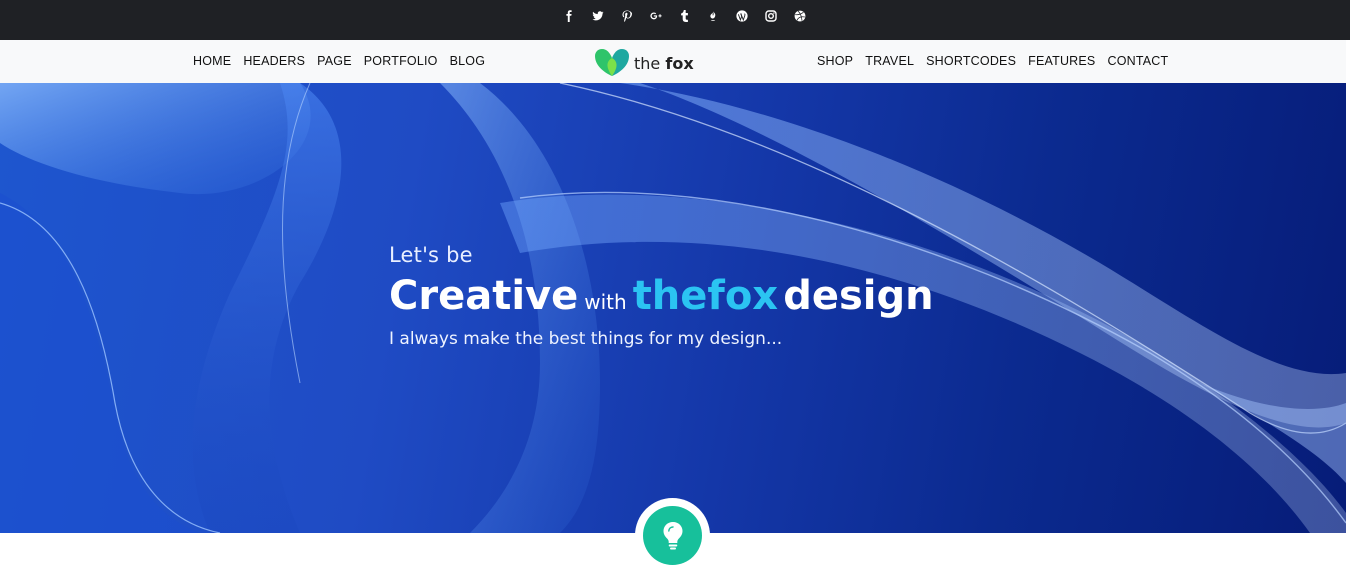 The height and width of the screenshot is (581, 1350). What do you see at coordinates (431, 255) in the screenshot?
I see `hero-pretitle: Let's be` at bounding box center [431, 255].